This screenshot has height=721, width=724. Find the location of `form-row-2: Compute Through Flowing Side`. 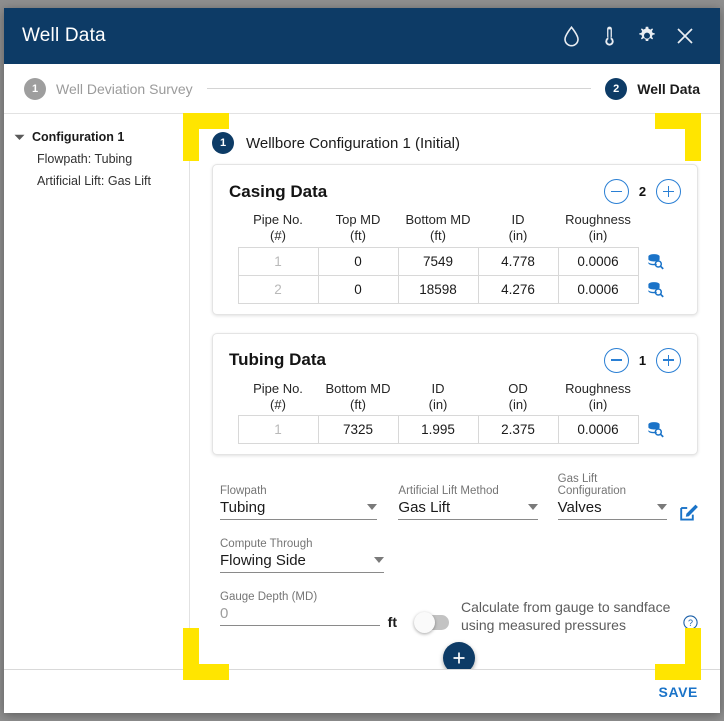

form-row-2: Compute Through Flowing Side is located at coordinates (459, 564).